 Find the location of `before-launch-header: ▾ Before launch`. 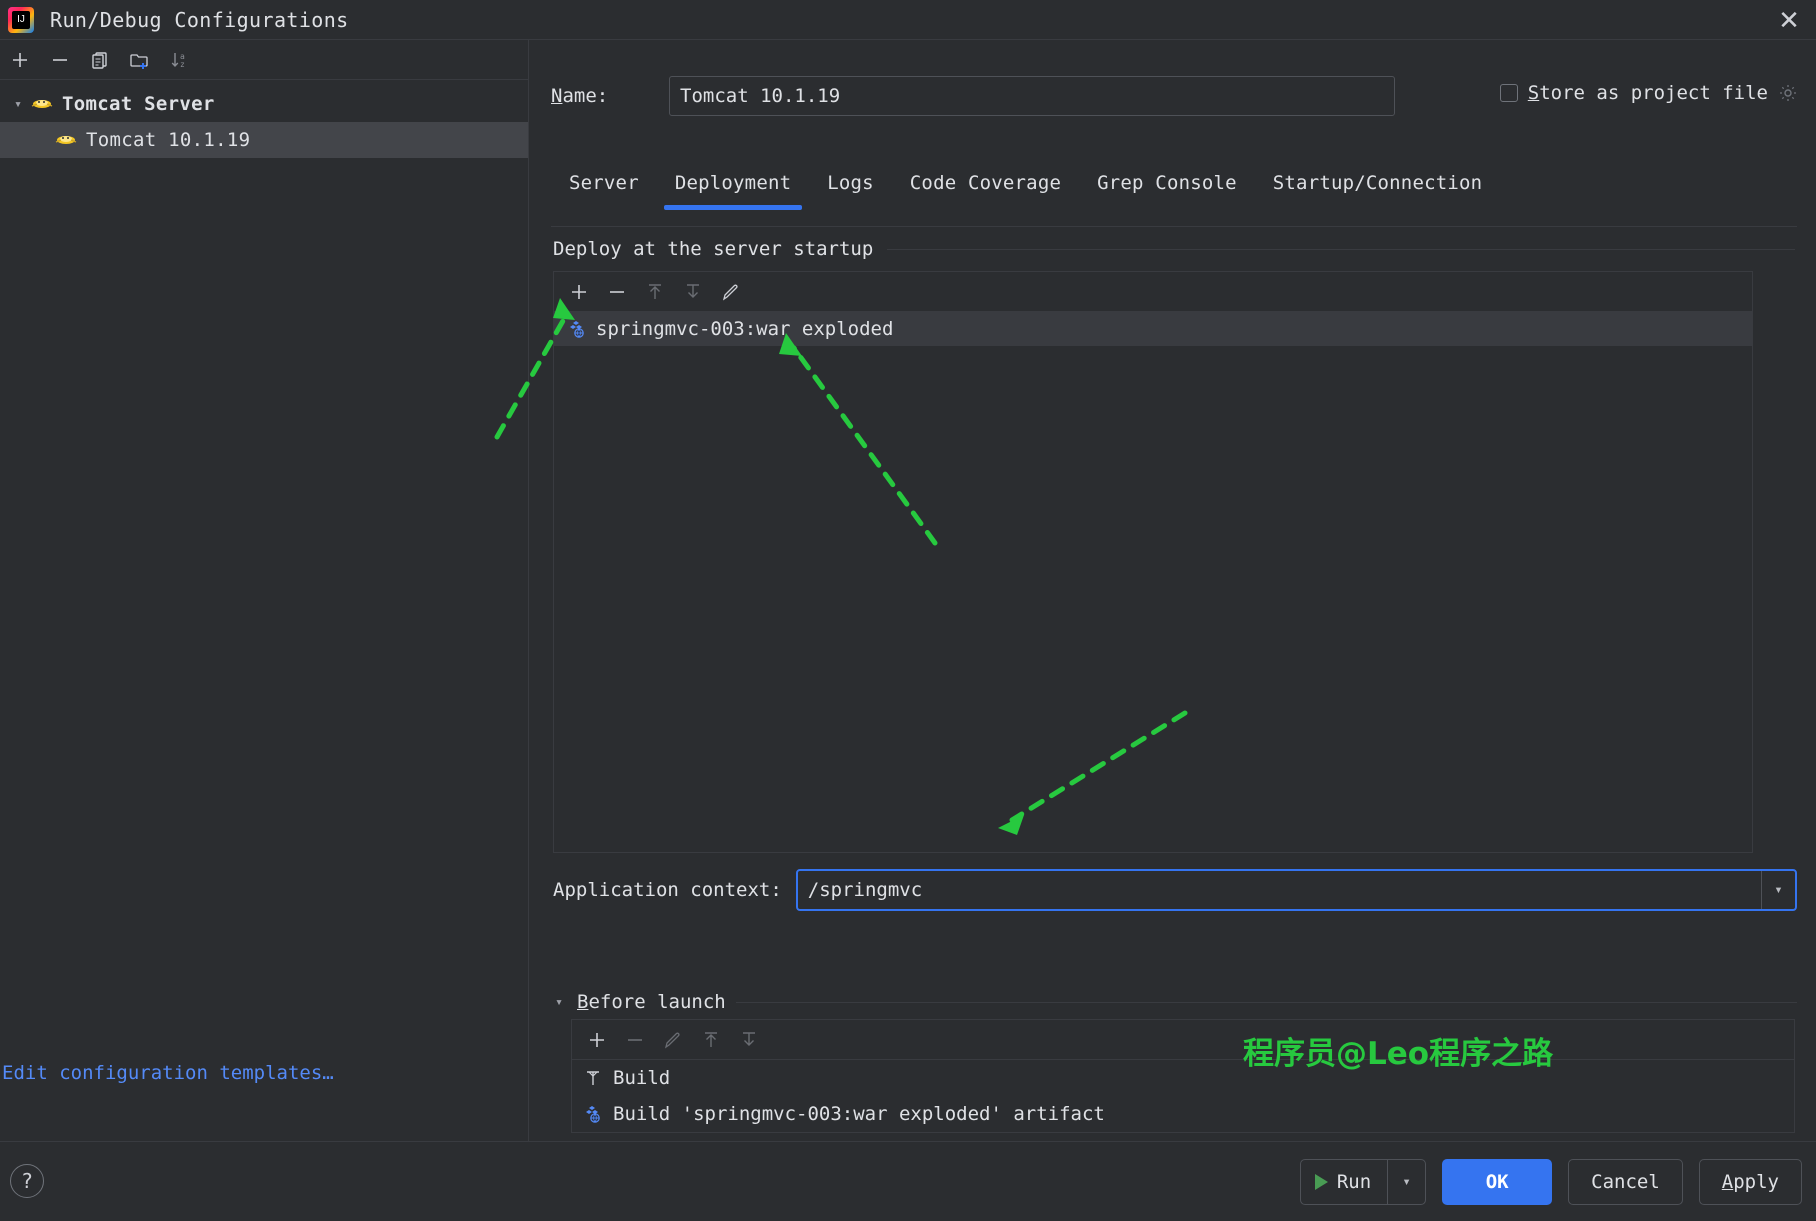

before-launch-header: ▾ Before launch is located at coordinates (1174, 1002).